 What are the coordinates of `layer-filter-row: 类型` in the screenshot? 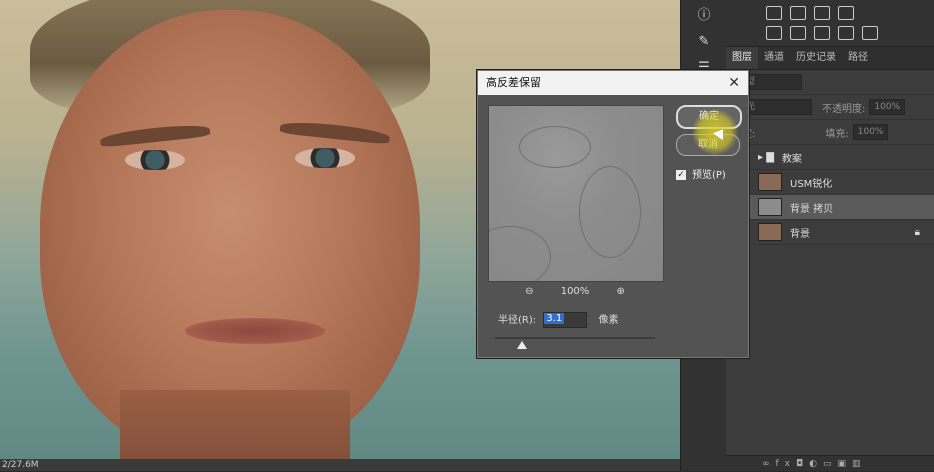 It's located at (830, 82).